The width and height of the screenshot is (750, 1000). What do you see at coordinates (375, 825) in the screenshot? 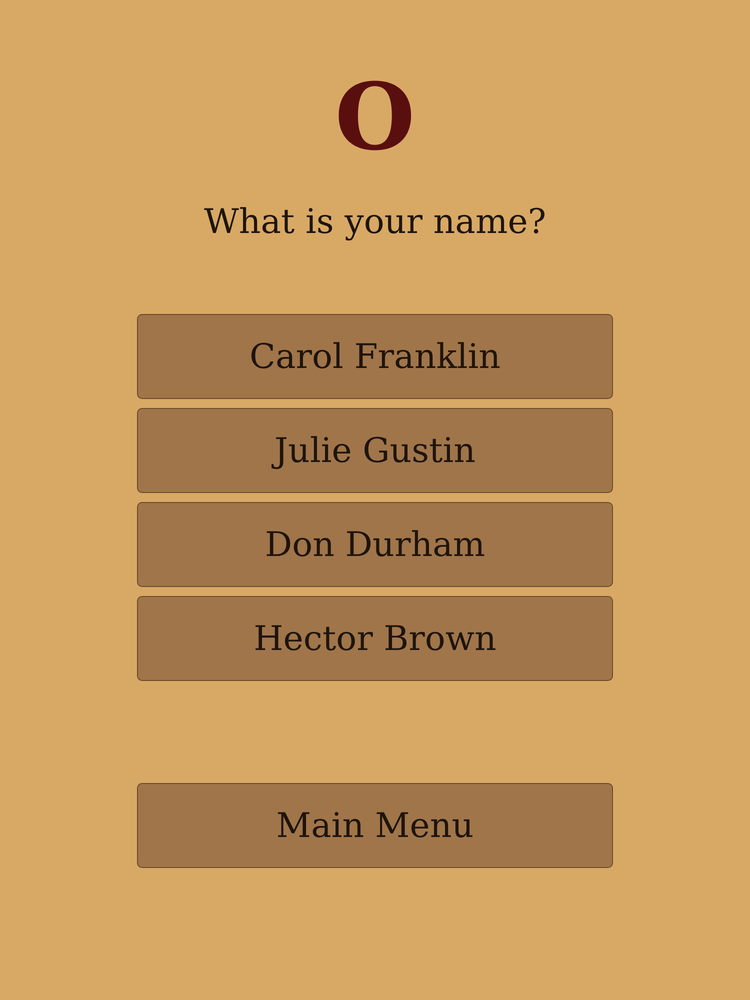
I see `main-menu-button: Main Menu` at bounding box center [375, 825].